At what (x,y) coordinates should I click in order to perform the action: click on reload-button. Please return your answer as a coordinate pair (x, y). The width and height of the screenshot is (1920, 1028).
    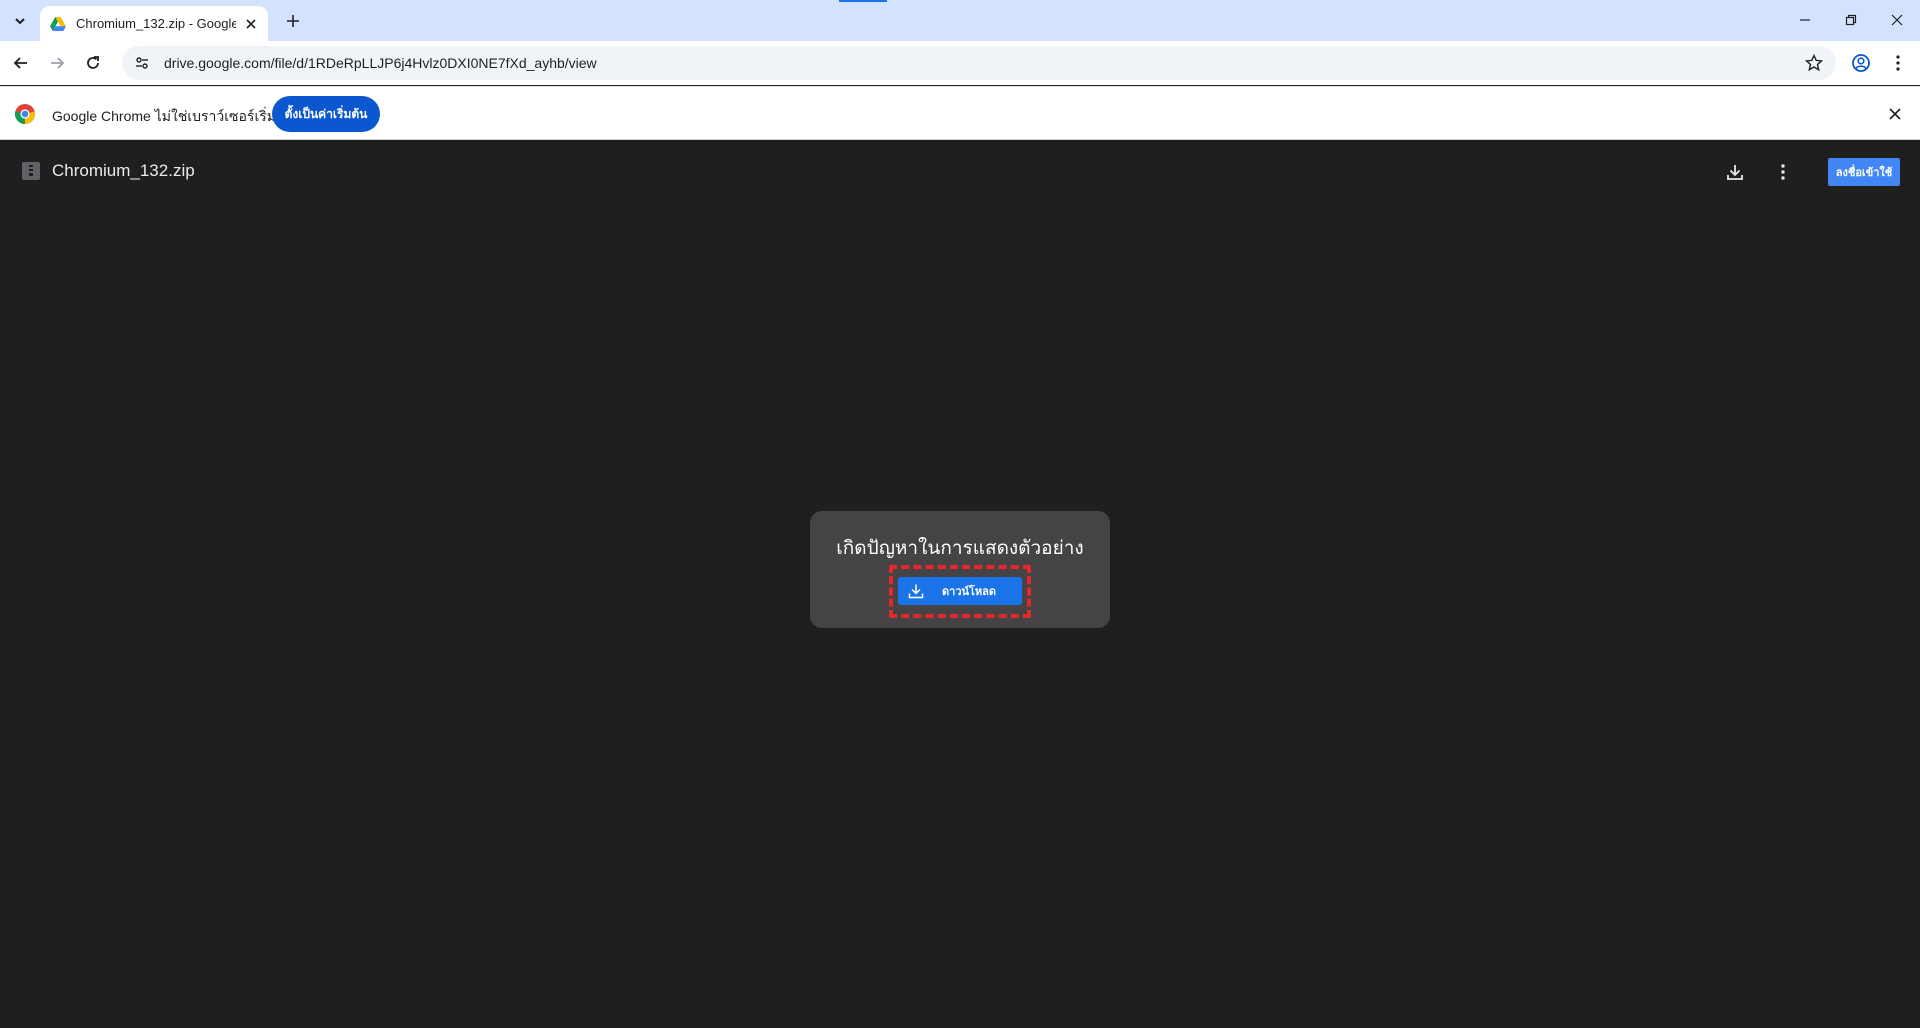
    Looking at the image, I should click on (93, 63).